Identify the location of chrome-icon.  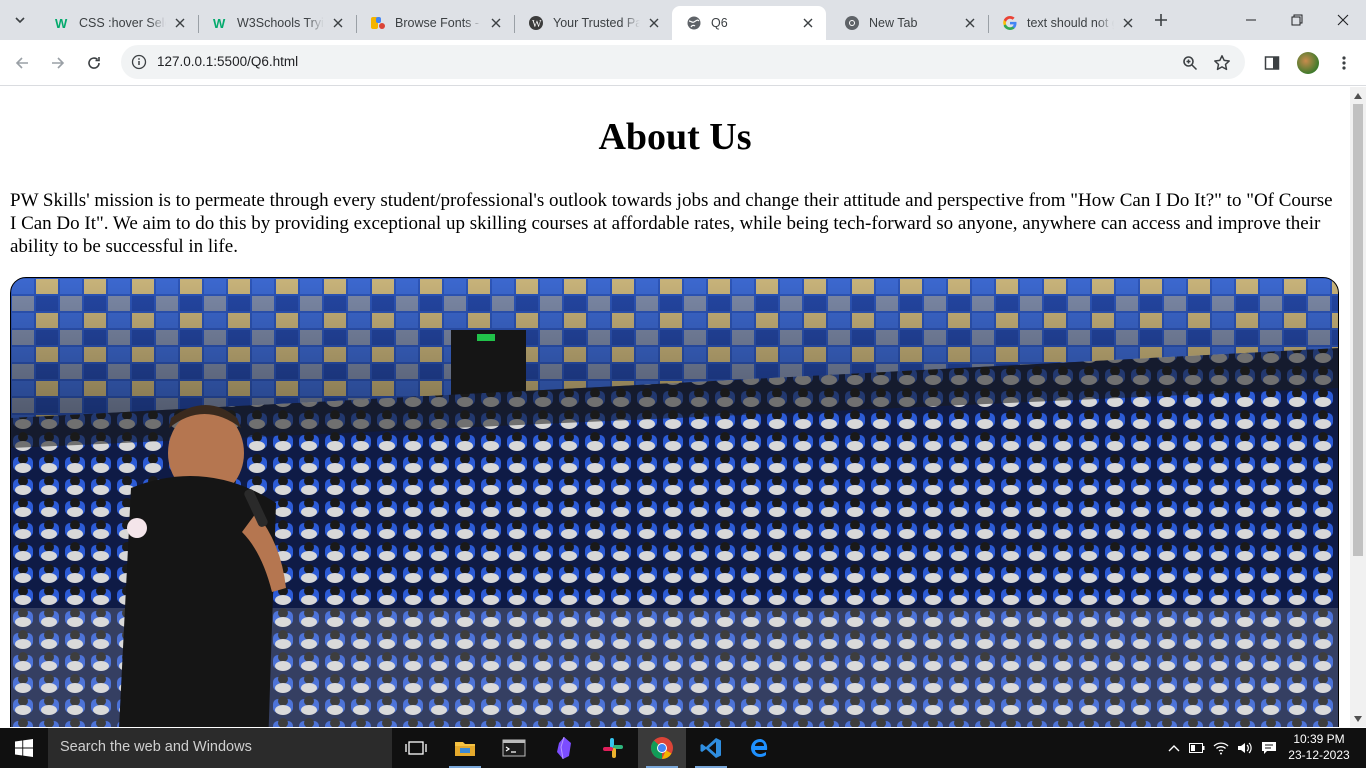
(662, 748).